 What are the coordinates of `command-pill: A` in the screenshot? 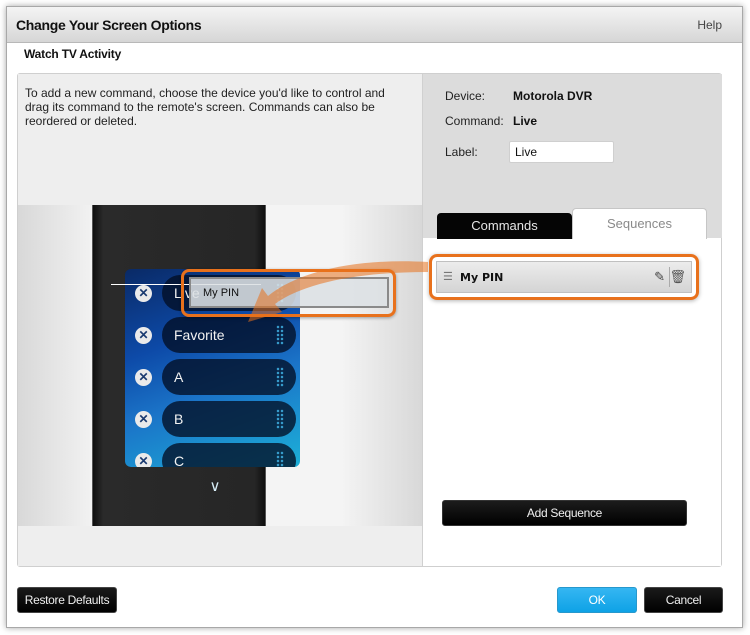 It's located at (229, 377).